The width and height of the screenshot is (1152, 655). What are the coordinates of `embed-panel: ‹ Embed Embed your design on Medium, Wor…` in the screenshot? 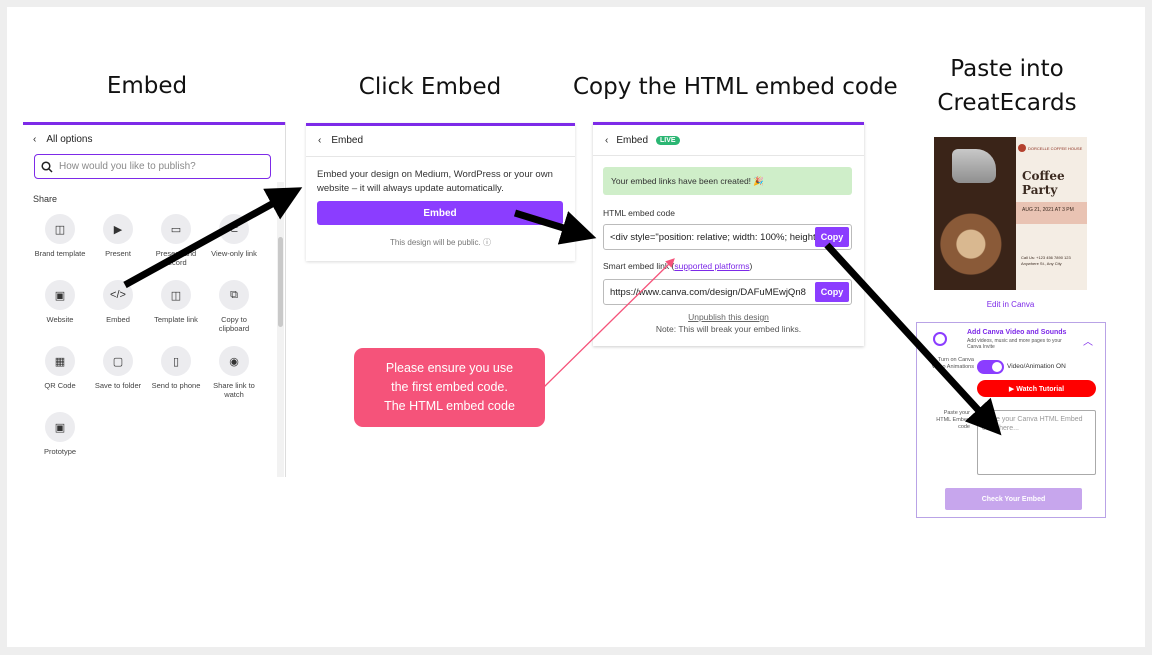 It's located at (440, 192).